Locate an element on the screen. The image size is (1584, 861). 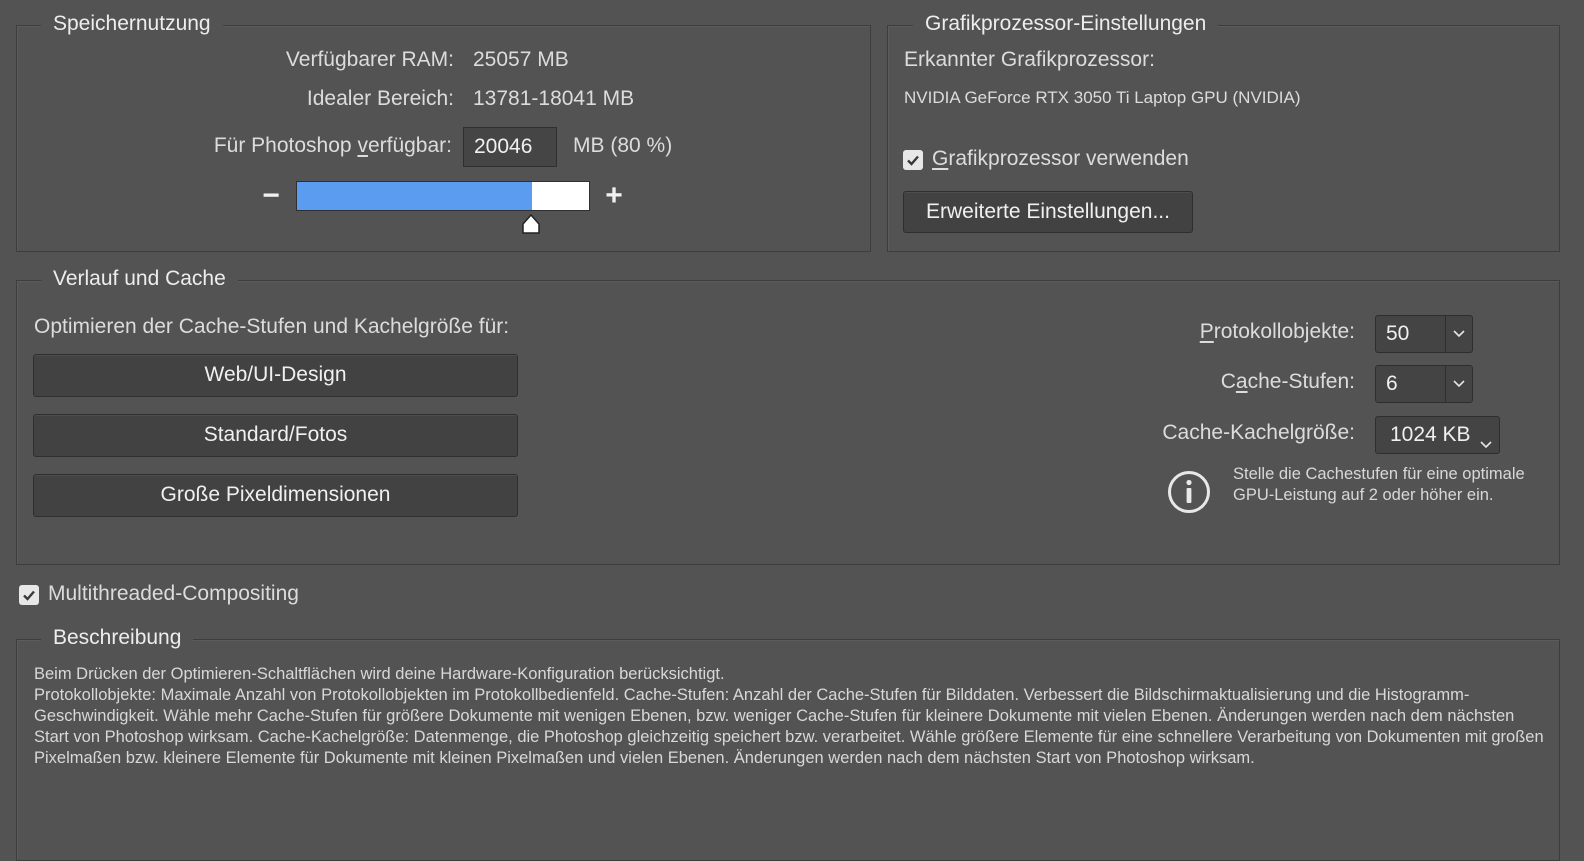
ram-slider is located at coordinates (443, 196).